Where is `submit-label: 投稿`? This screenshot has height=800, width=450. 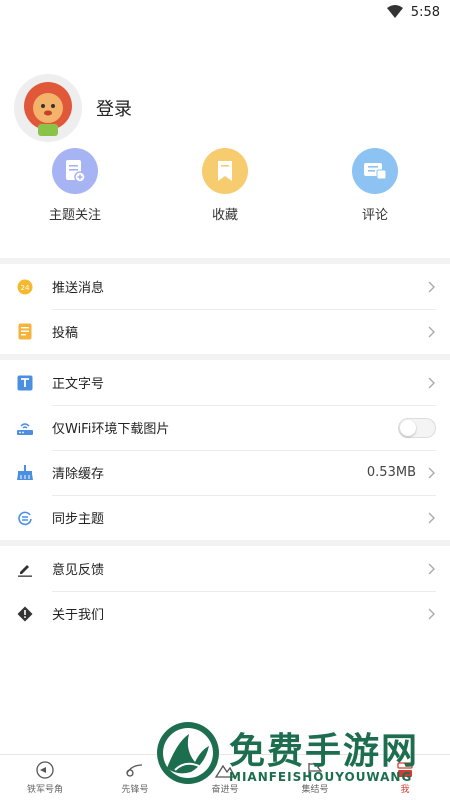 submit-label: 投稿 is located at coordinates (65, 333).